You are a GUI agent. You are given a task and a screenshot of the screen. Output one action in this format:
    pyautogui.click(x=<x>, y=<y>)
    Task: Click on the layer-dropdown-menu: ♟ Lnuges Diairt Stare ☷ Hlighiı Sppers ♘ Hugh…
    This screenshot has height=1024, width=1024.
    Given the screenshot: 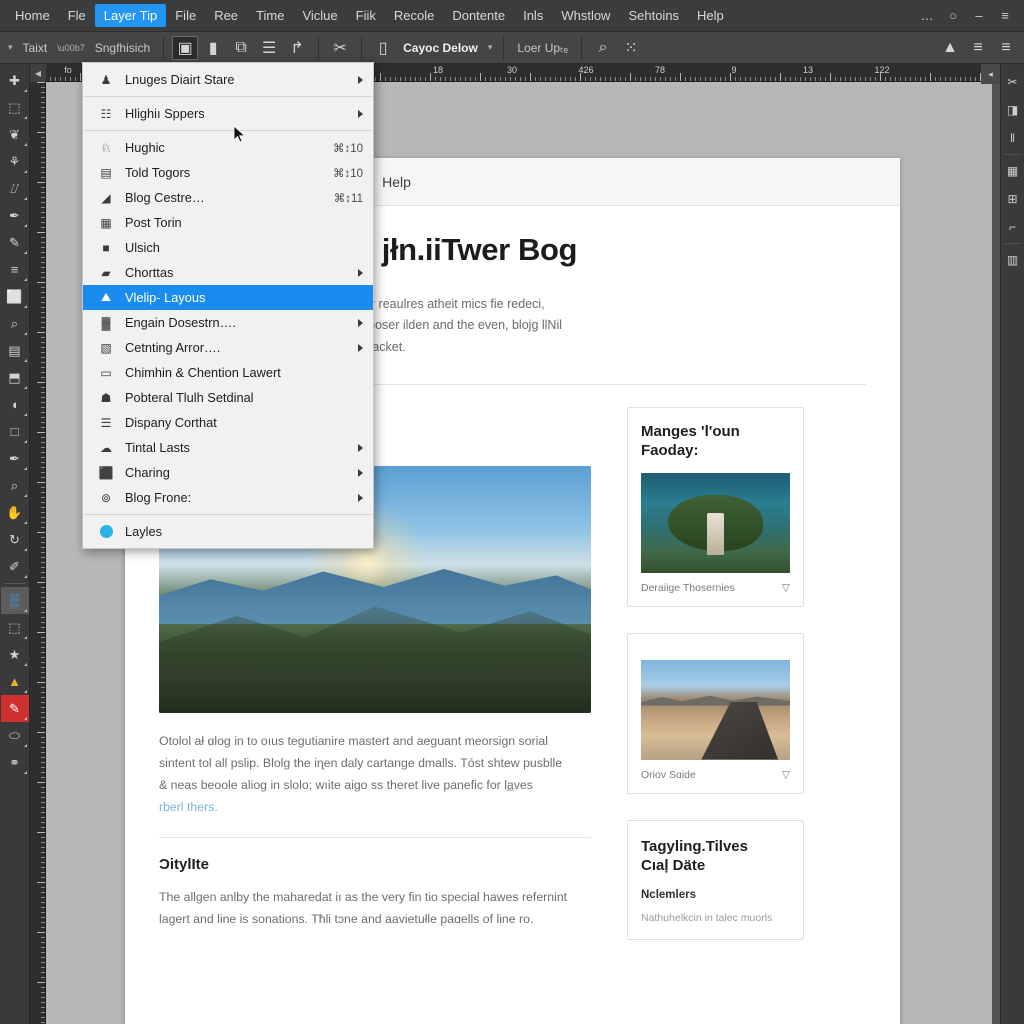 What is the action you would take?
    pyautogui.click(x=228, y=305)
    